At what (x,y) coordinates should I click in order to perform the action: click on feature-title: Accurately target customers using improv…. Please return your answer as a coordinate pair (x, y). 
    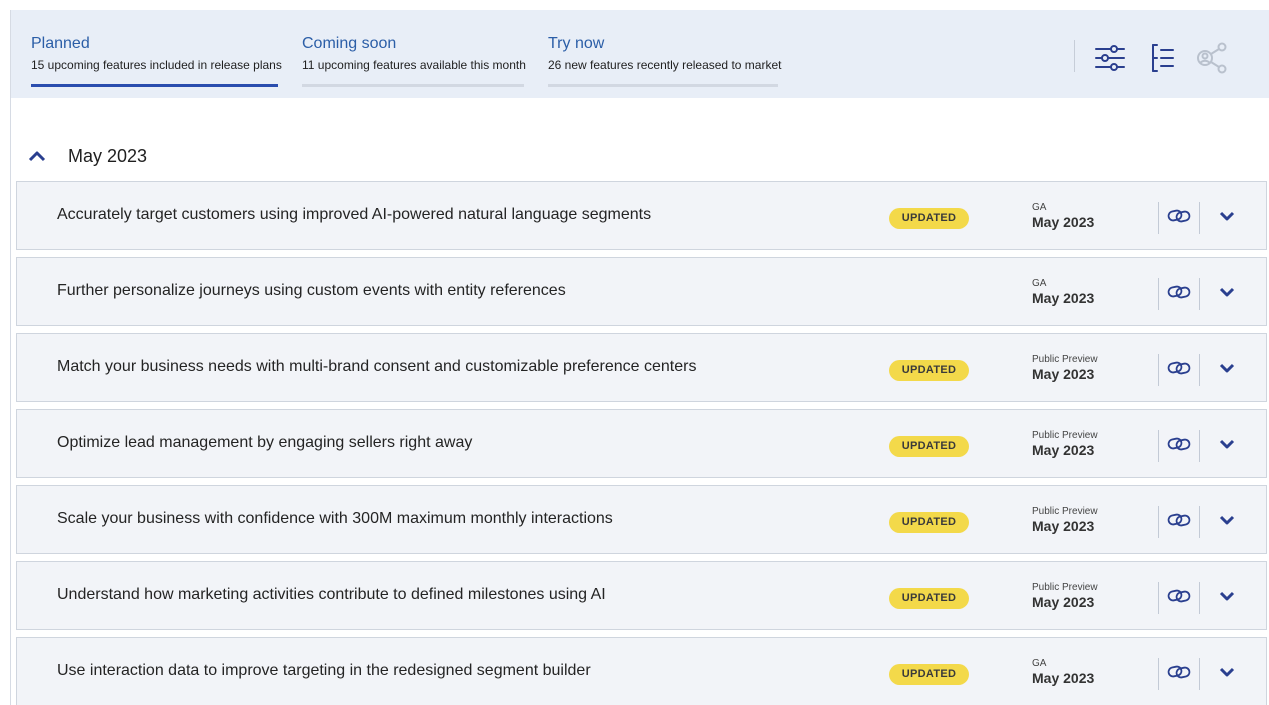
    Looking at the image, I should click on (354, 214).